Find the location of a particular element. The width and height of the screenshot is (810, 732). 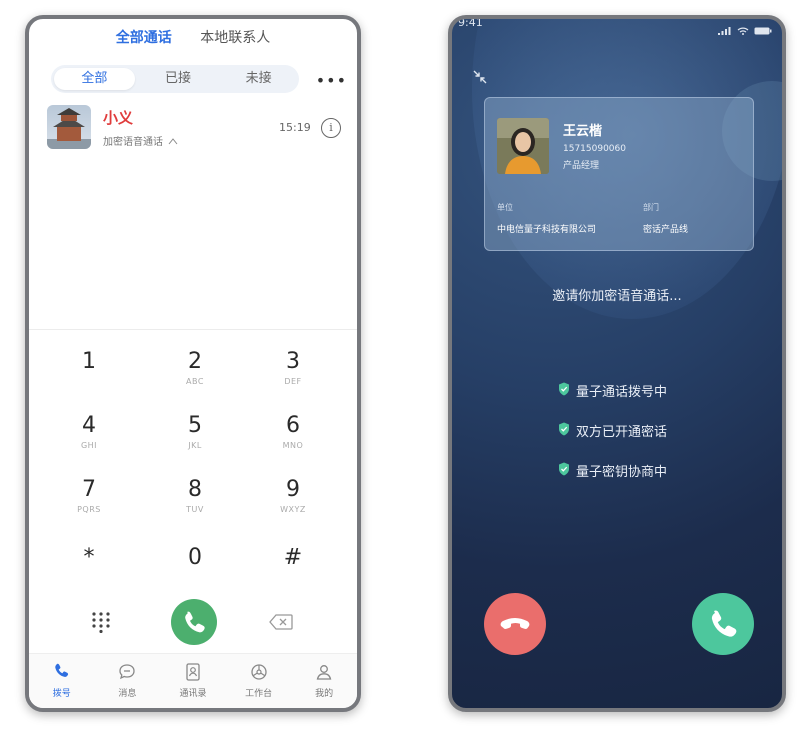

more-options-button: ••• is located at coordinates (331, 80).